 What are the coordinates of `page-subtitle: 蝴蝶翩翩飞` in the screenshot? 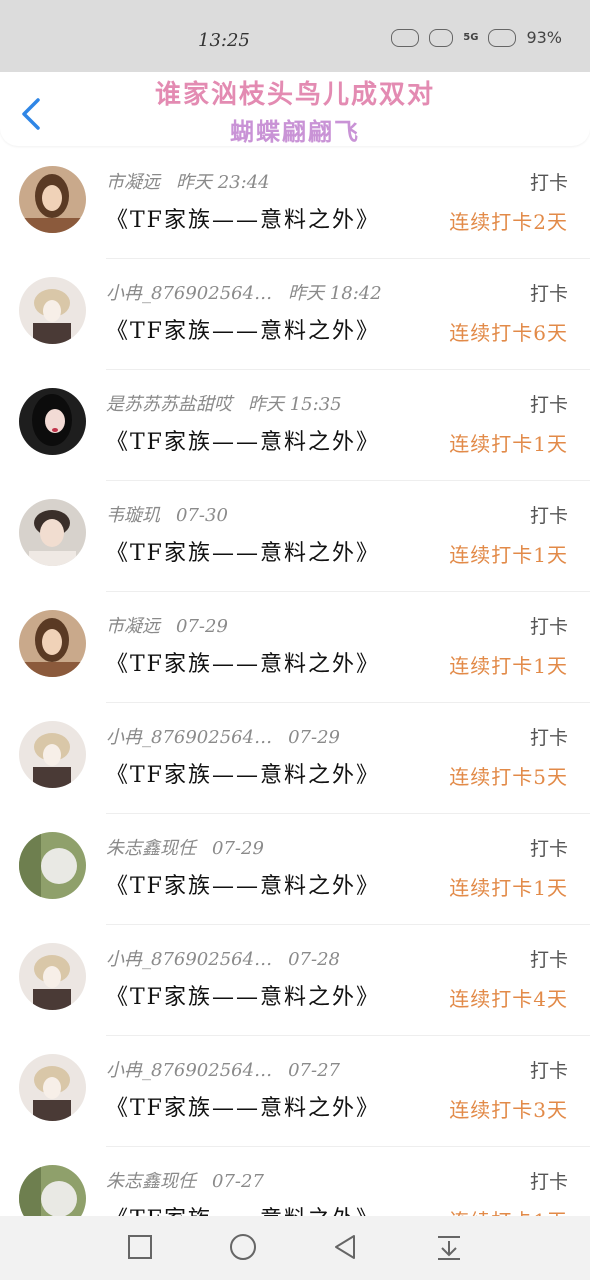 It's located at (295, 131).